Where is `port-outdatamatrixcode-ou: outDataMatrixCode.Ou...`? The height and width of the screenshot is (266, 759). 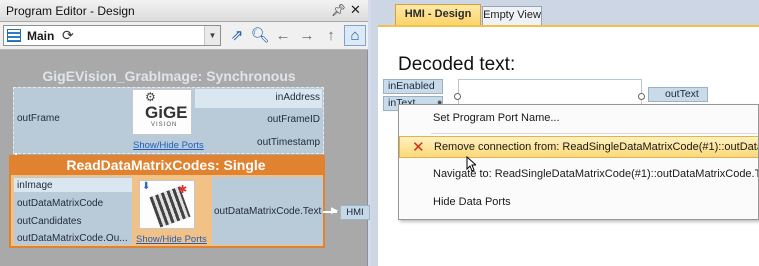 port-outdatamatrixcode-ou: outDataMatrixCode.Ou... is located at coordinates (72, 238).